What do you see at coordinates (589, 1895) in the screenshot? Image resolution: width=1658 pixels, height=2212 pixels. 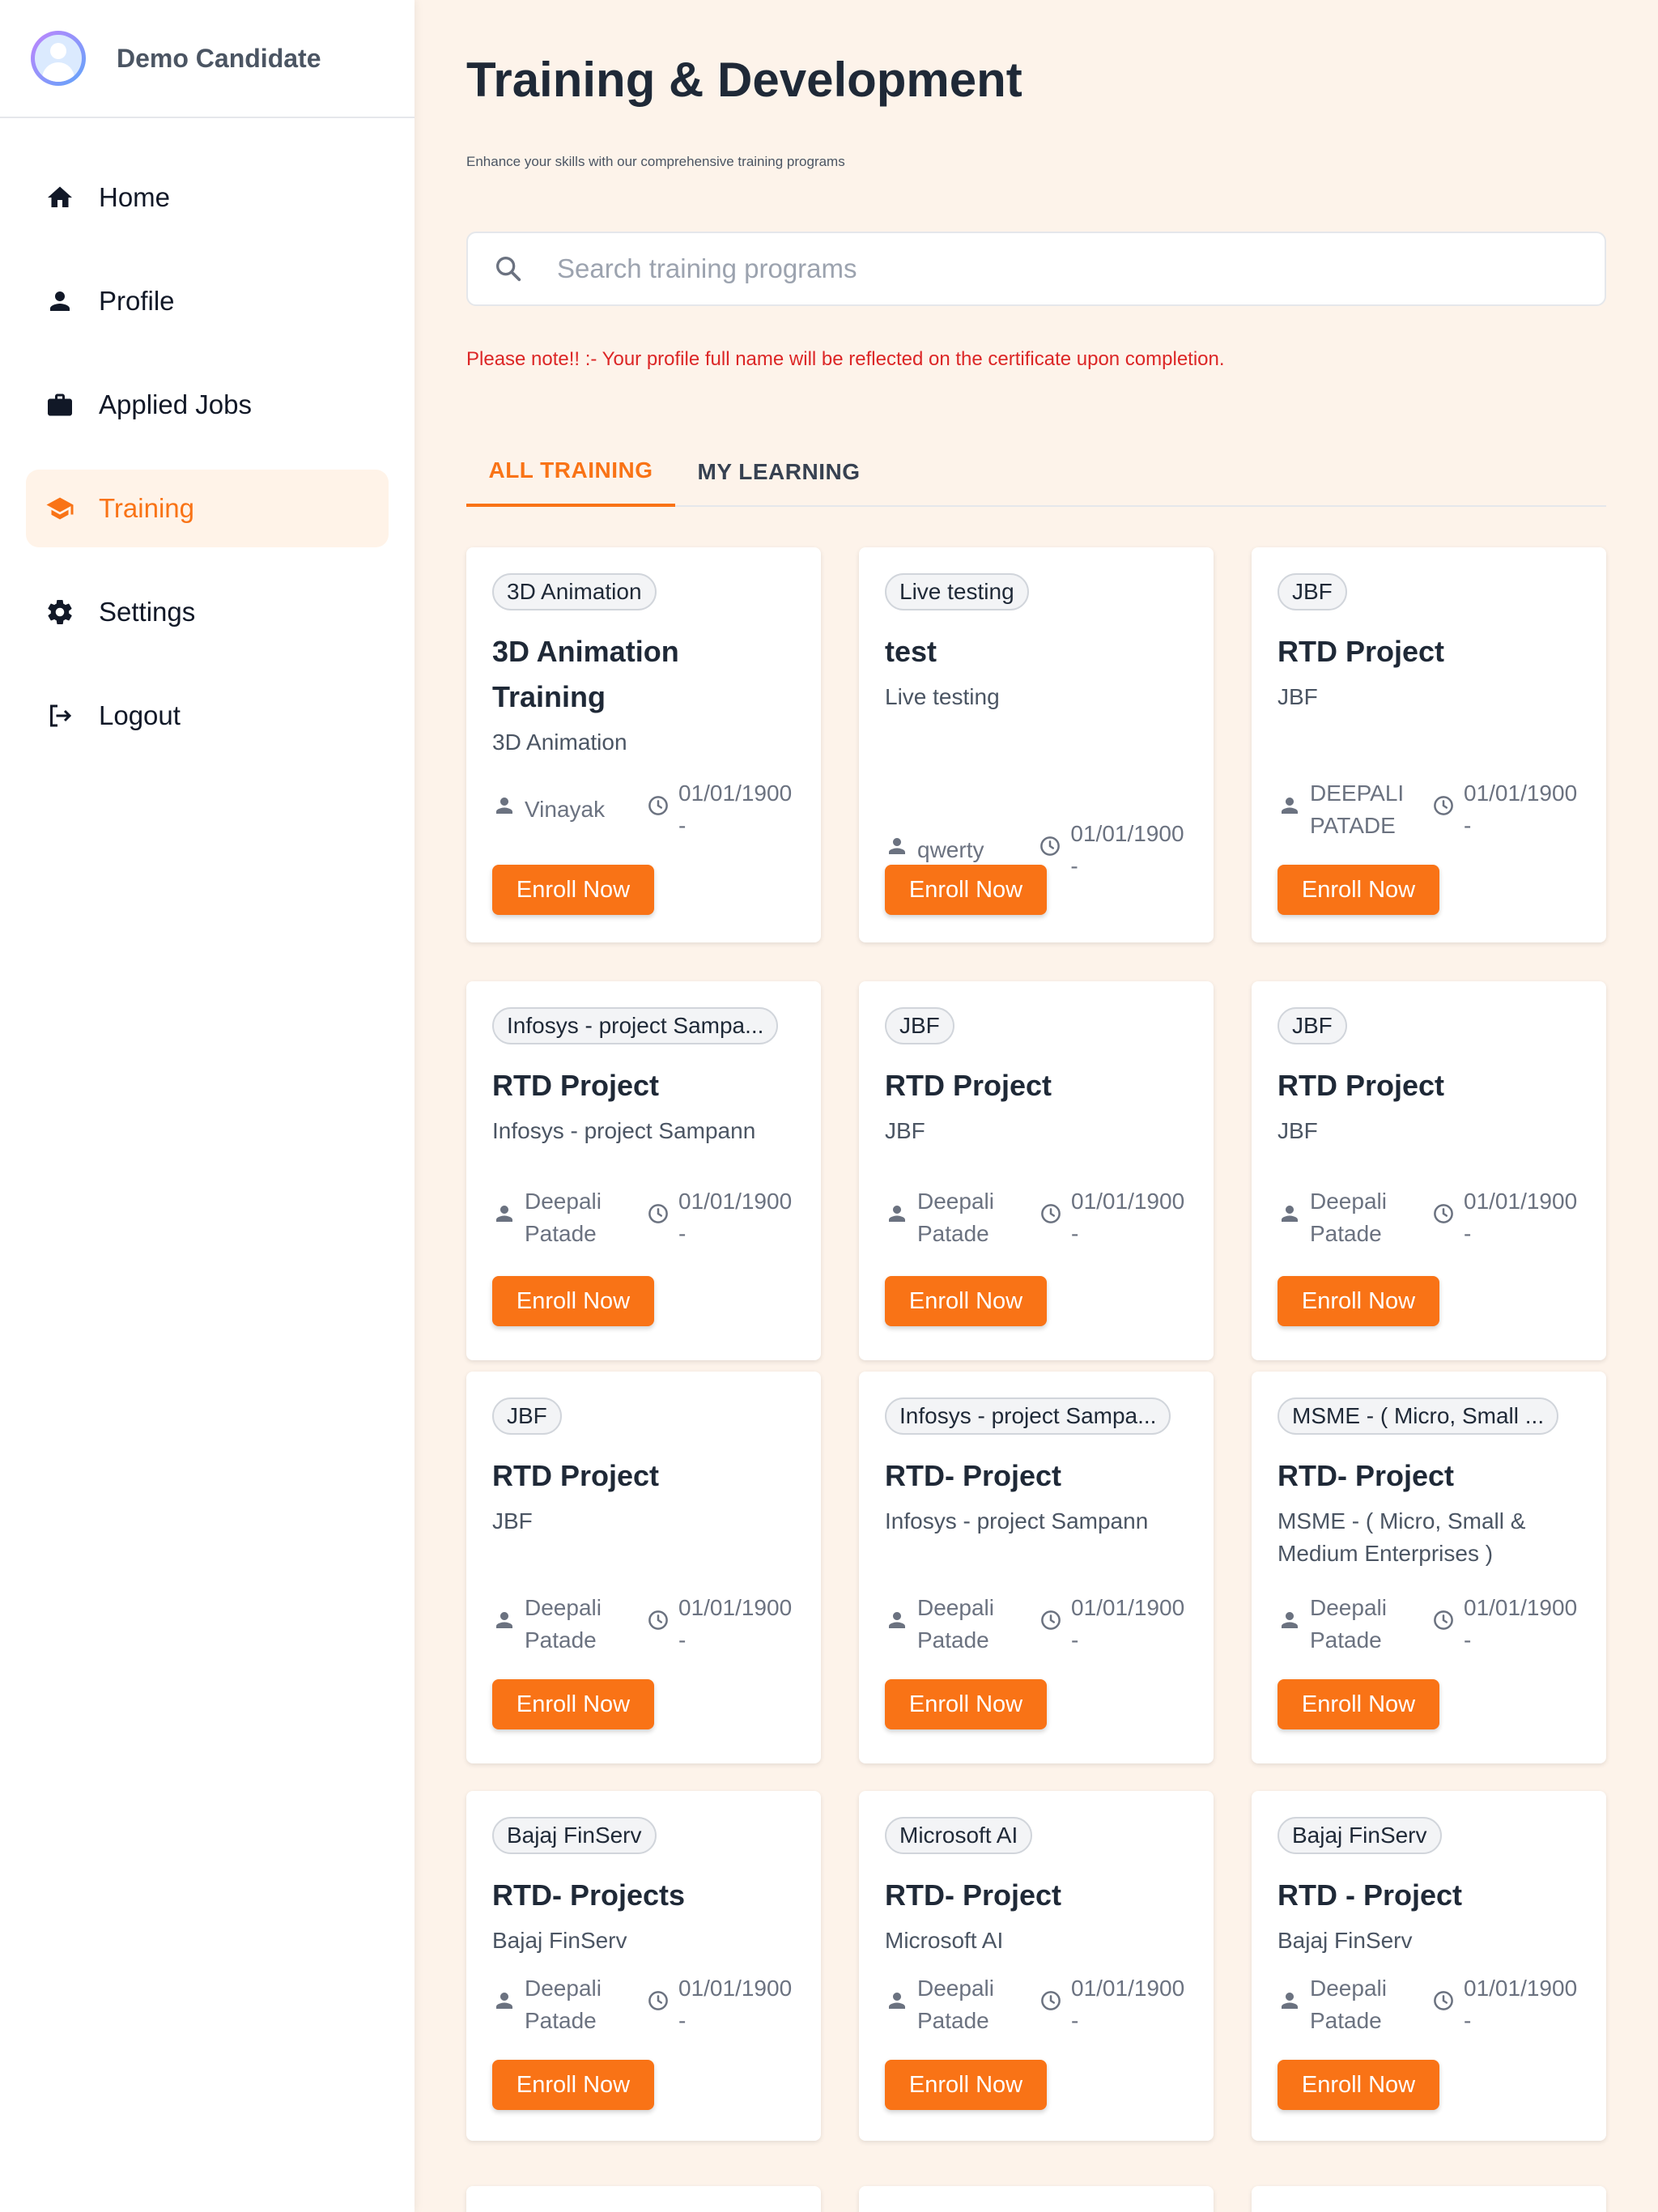 I see `card-title: RTD- Projects` at bounding box center [589, 1895].